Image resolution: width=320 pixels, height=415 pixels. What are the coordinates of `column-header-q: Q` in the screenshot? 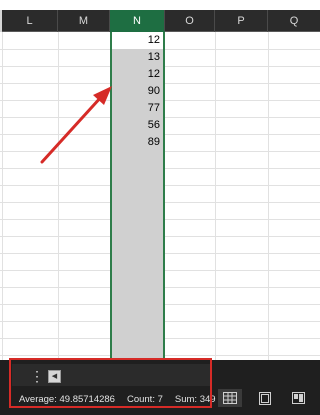 It's located at (294, 21).